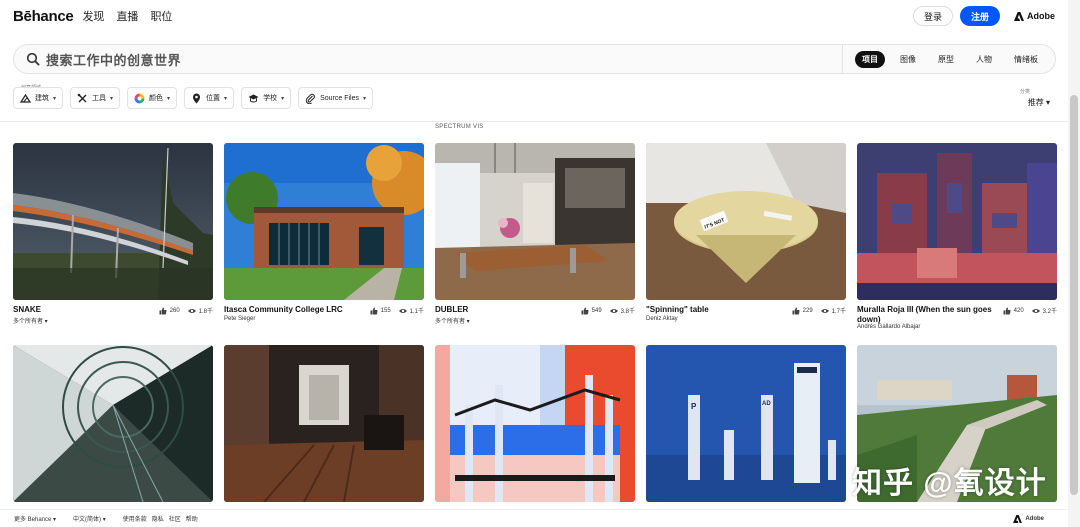 Image resolution: width=1080 pixels, height=527 pixels. I want to click on footer-more-behance: 更多 Behance ▾, so click(35, 518).